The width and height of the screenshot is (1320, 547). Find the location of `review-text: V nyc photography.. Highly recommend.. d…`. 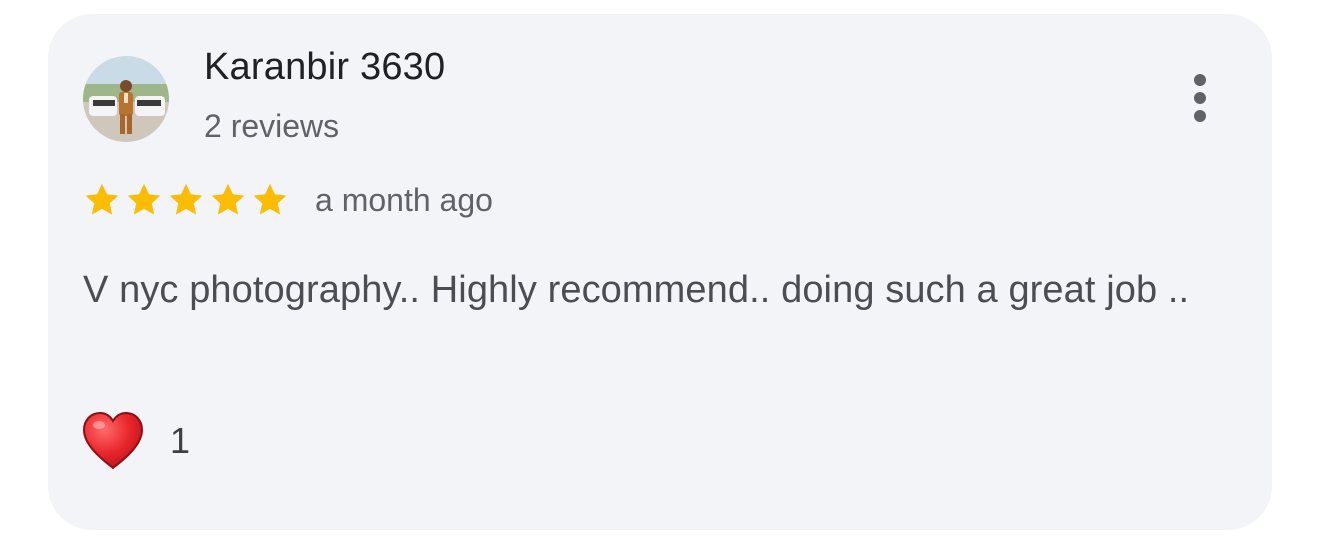

review-text: V nyc photography.. Highly recommend.. d… is located at coordinates (636, 290).